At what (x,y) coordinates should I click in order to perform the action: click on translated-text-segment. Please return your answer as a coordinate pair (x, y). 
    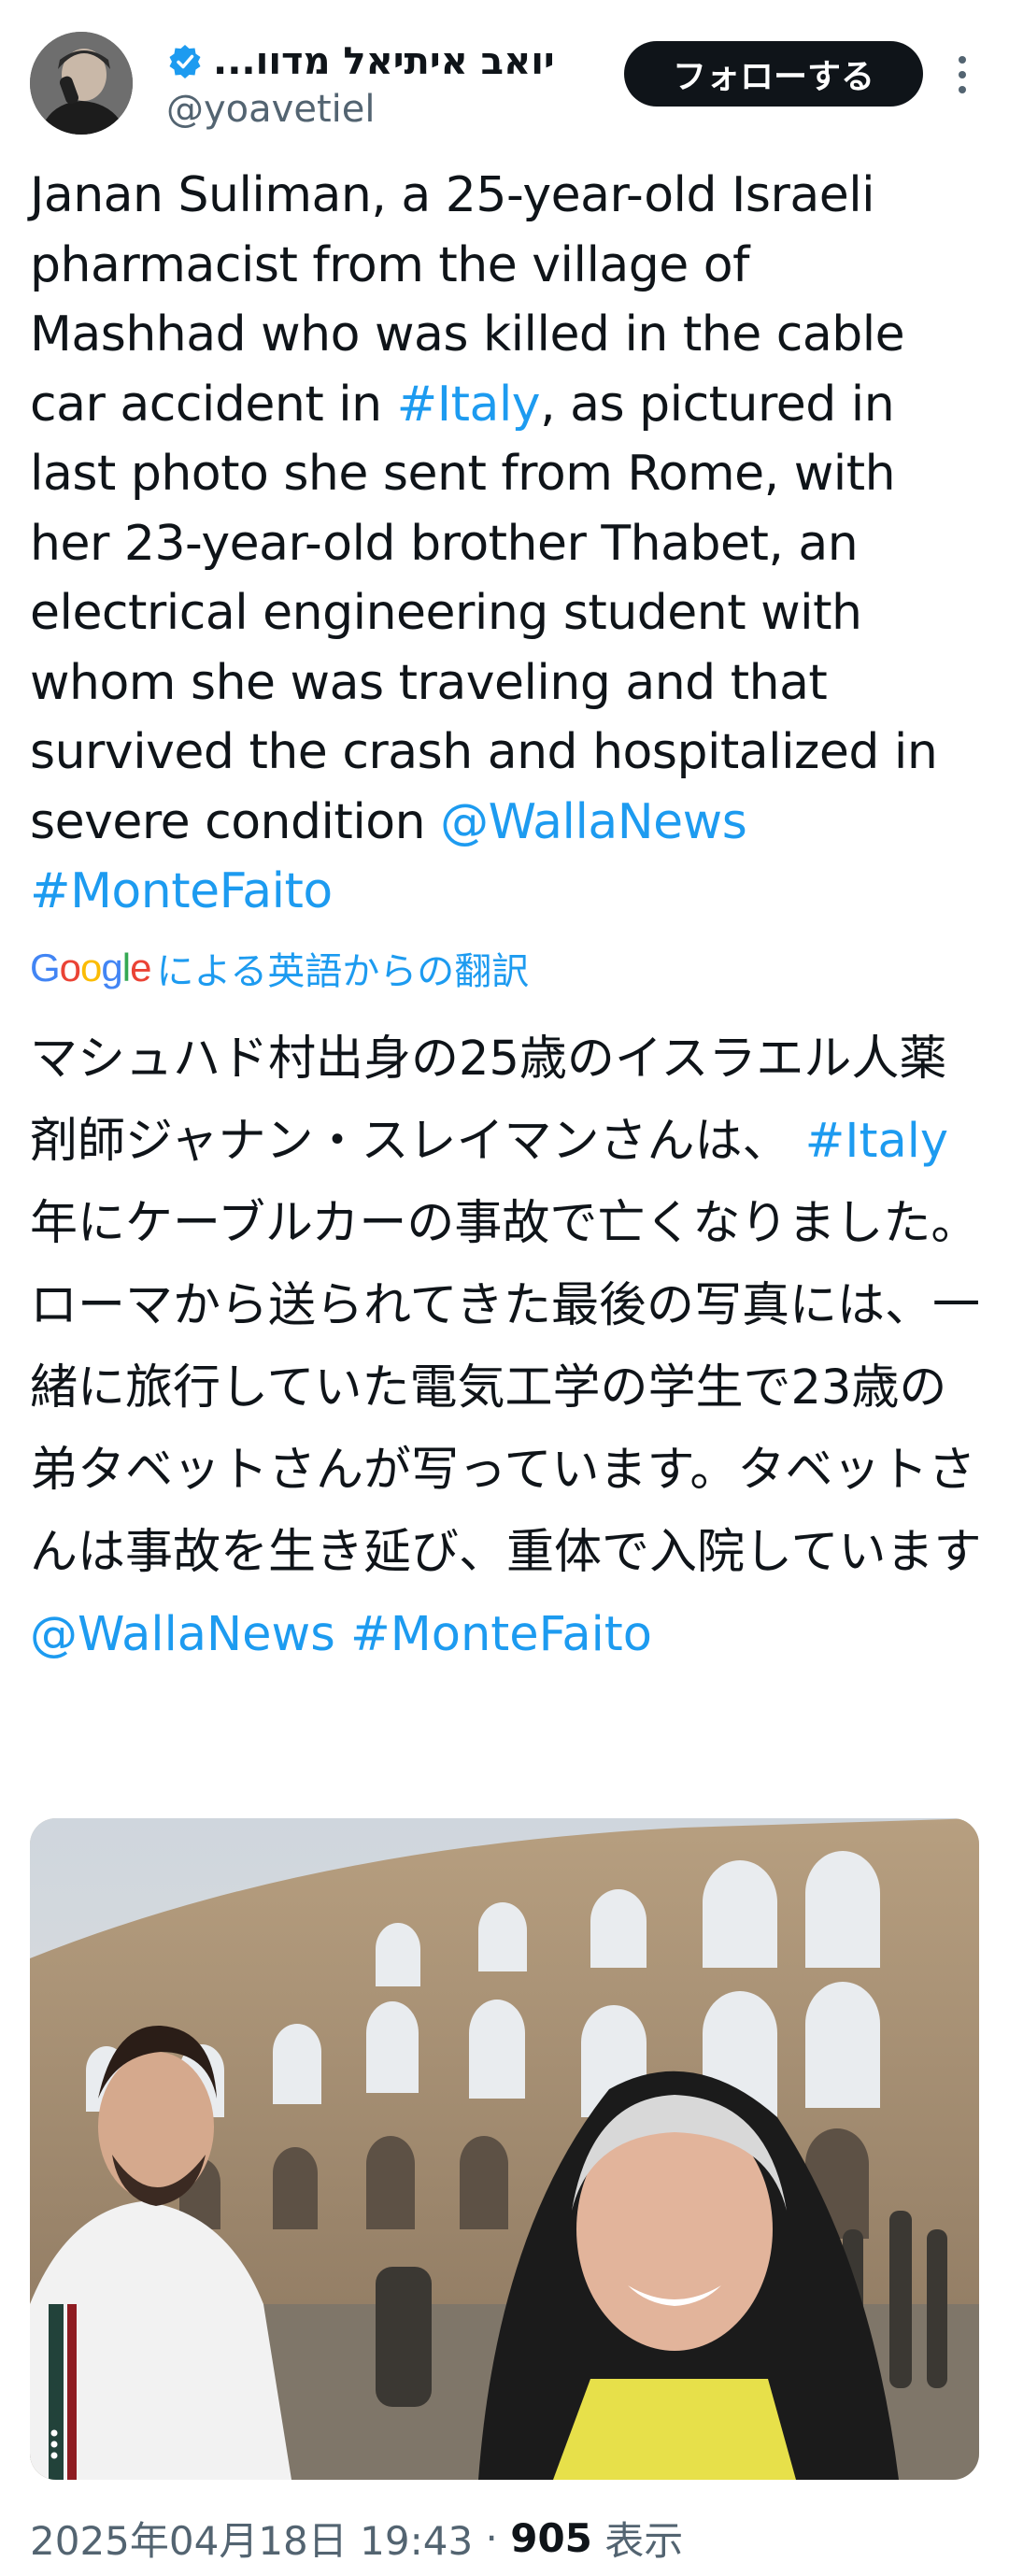
    Looking at the image, I should click on (342, 1635).